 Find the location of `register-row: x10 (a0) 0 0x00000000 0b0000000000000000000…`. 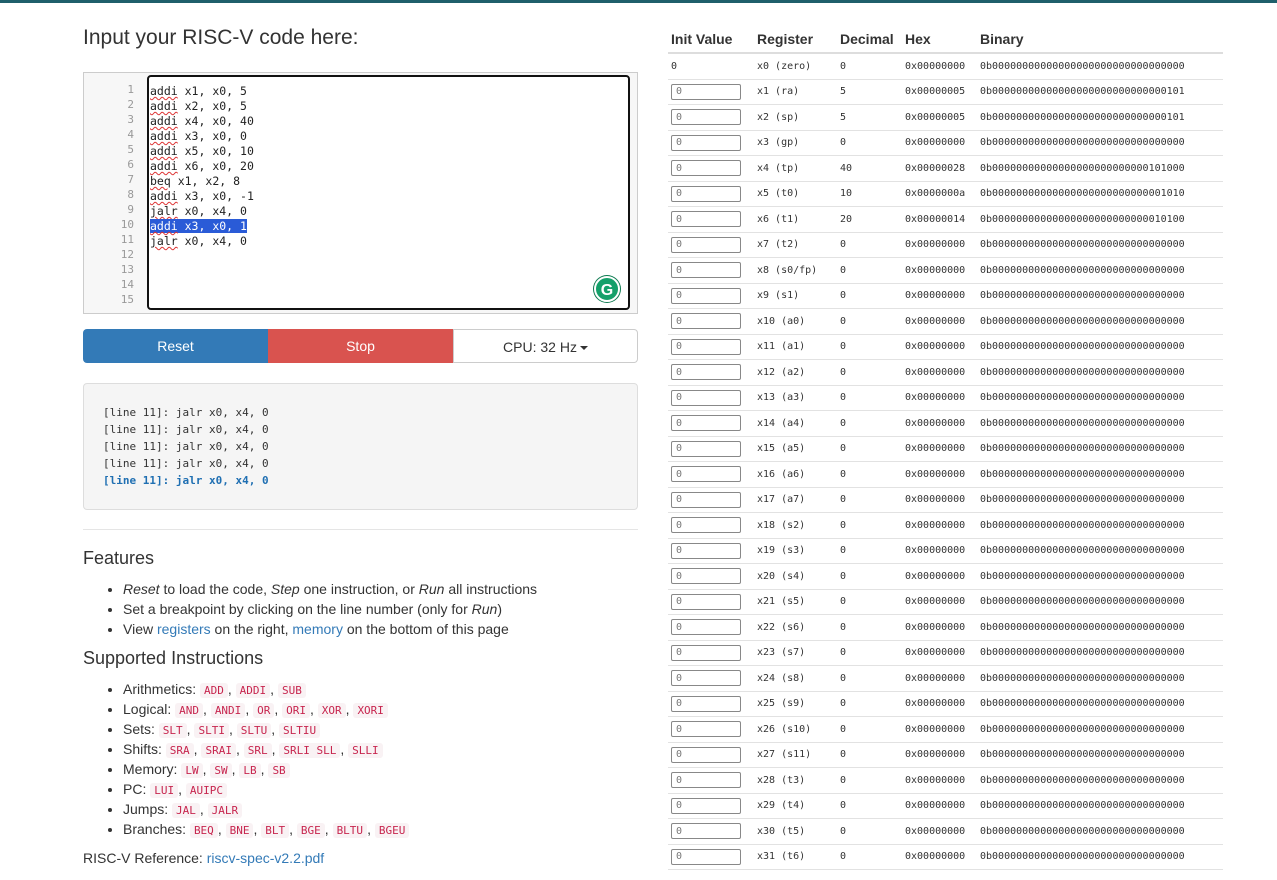

register-row: x10 (a0) 0 0x00000000 0b0000000000000000000… is located at coordinates (945, 322).